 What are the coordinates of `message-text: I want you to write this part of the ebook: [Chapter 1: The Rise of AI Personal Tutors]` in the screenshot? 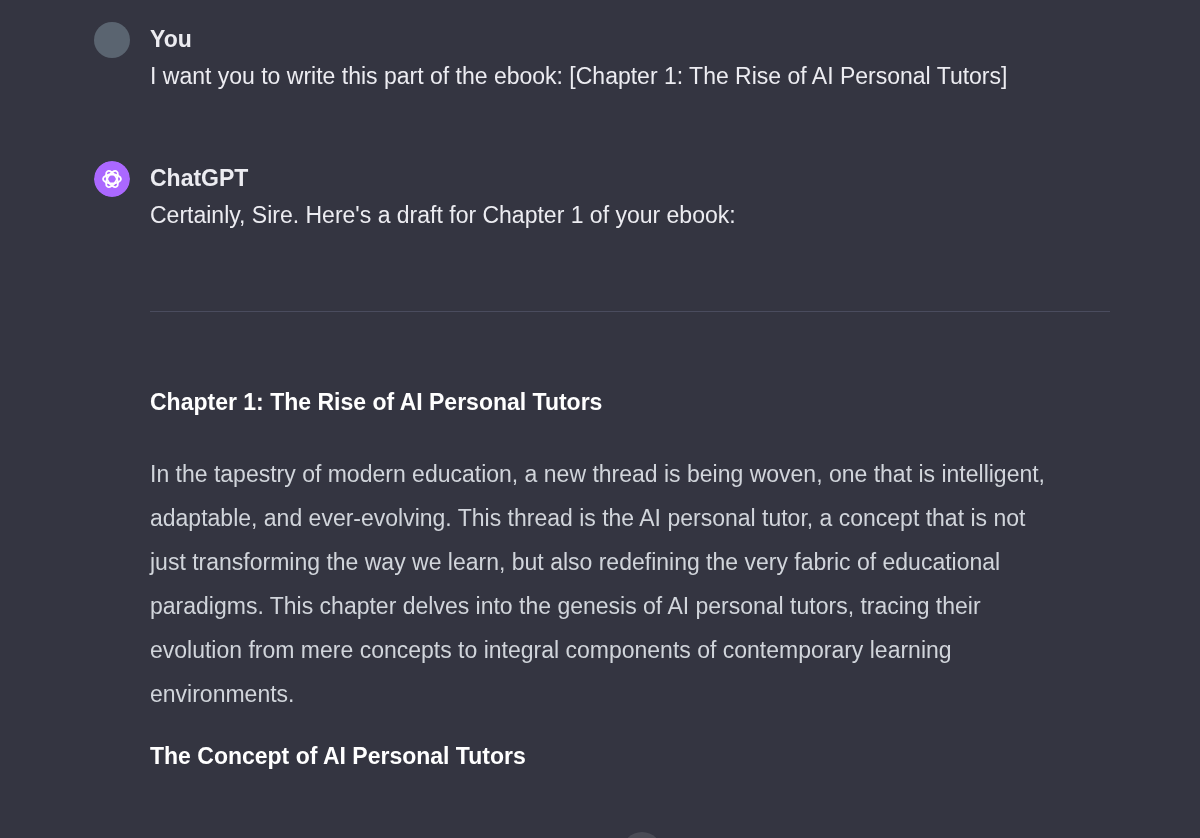 It's located at (579, 76).